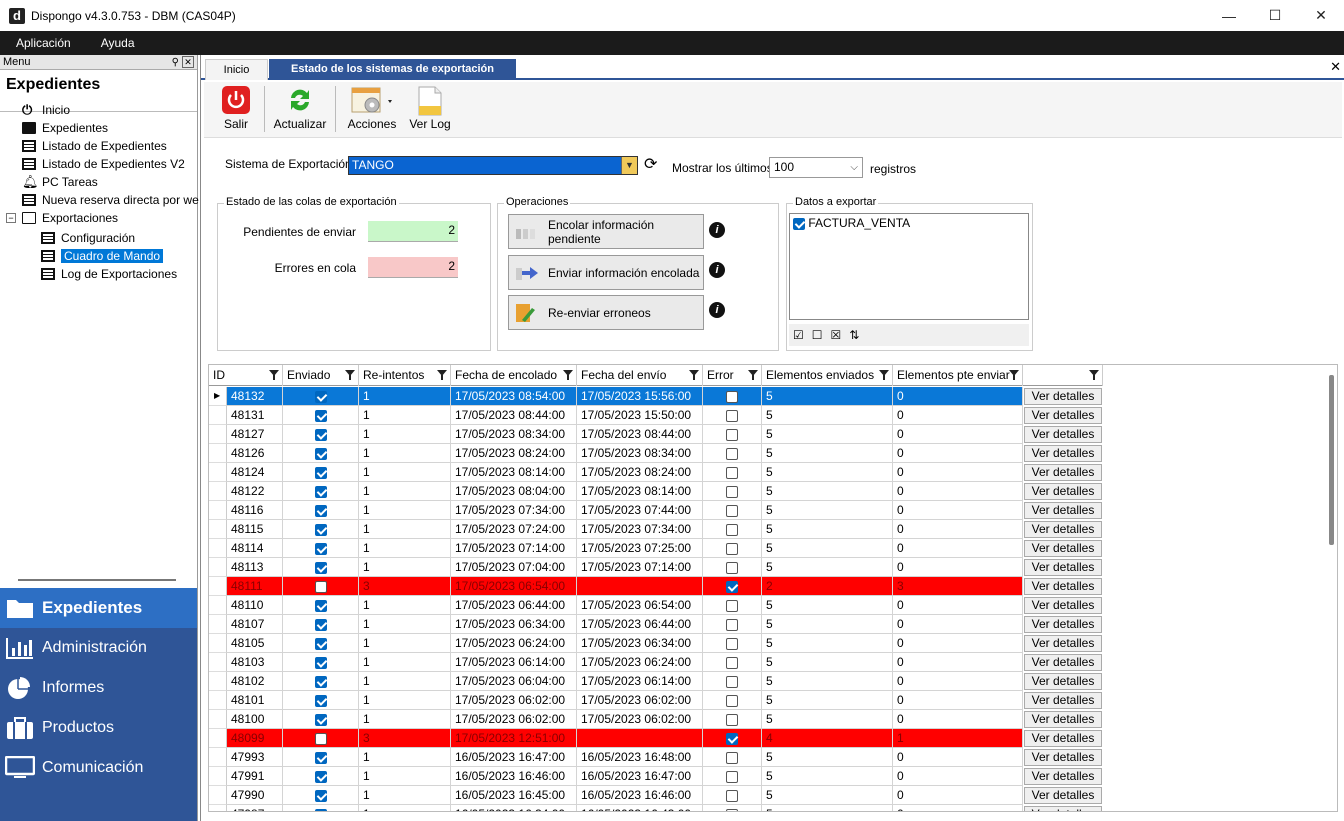 Image resolution: width=1344 pixels, height=821 pixels. I want to click on close-panel-icon: ✕, so click(188, 62).